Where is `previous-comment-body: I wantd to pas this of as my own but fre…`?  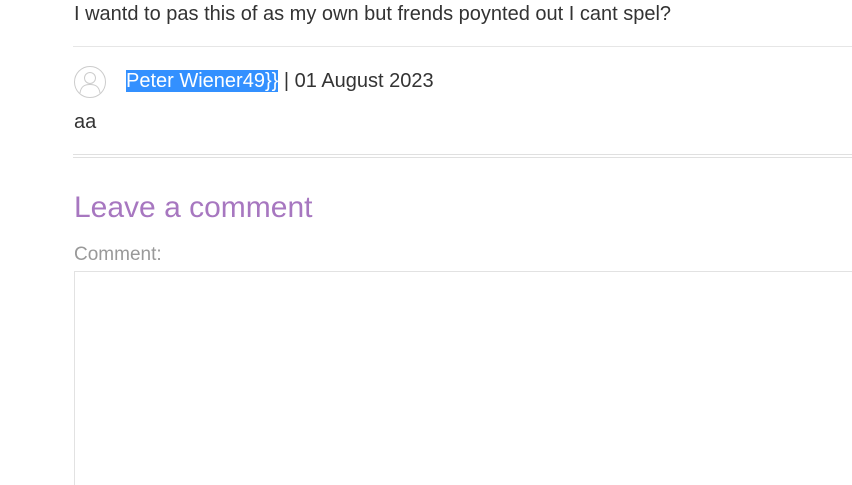 previous-comment-body: I wantd to pas this of as my own but fre… is located at coordinates (373, 14).